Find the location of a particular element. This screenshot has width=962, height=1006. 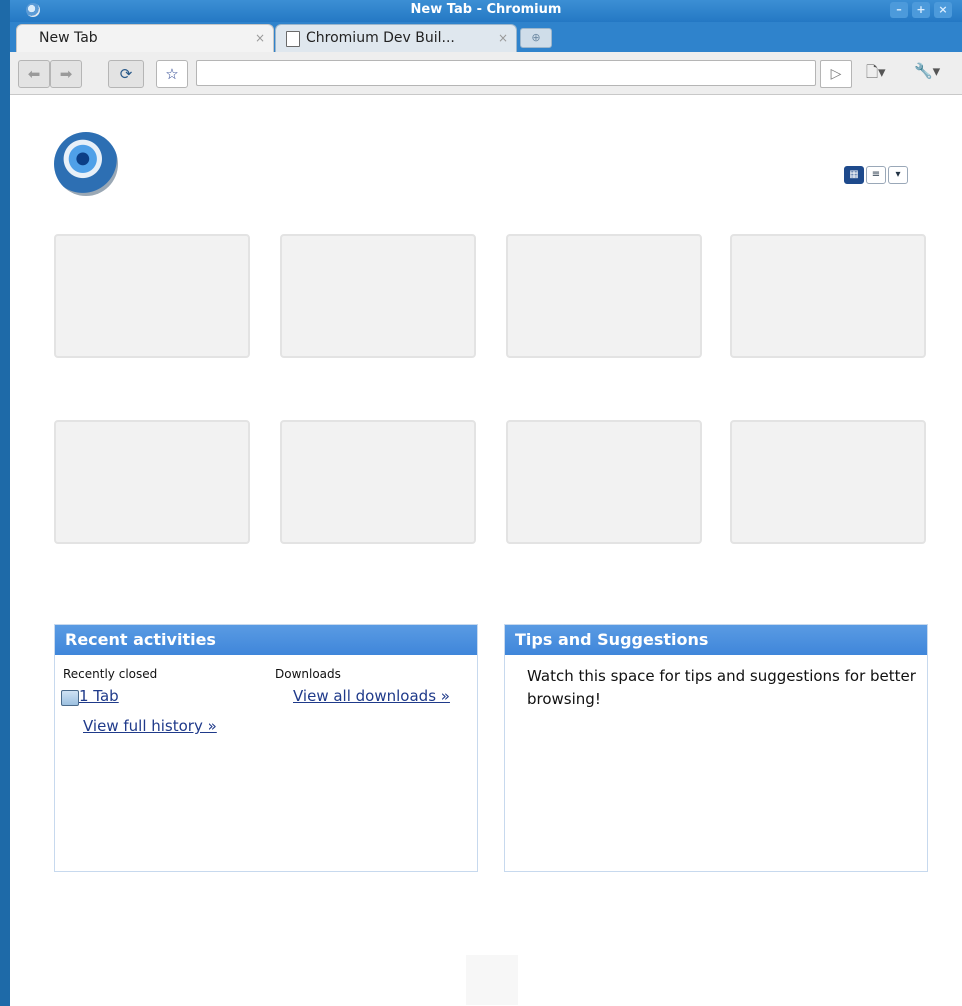

tab-label: New Tab is located at coordinates (68, 38).